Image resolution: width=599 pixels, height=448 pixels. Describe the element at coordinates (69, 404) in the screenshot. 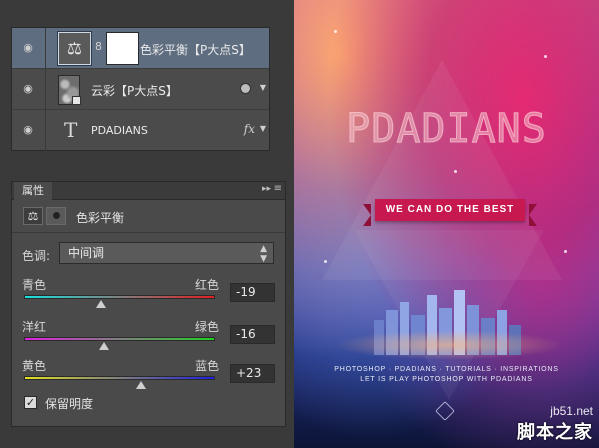

I see `preserve-luminosity-label: 保留明度` at that location.